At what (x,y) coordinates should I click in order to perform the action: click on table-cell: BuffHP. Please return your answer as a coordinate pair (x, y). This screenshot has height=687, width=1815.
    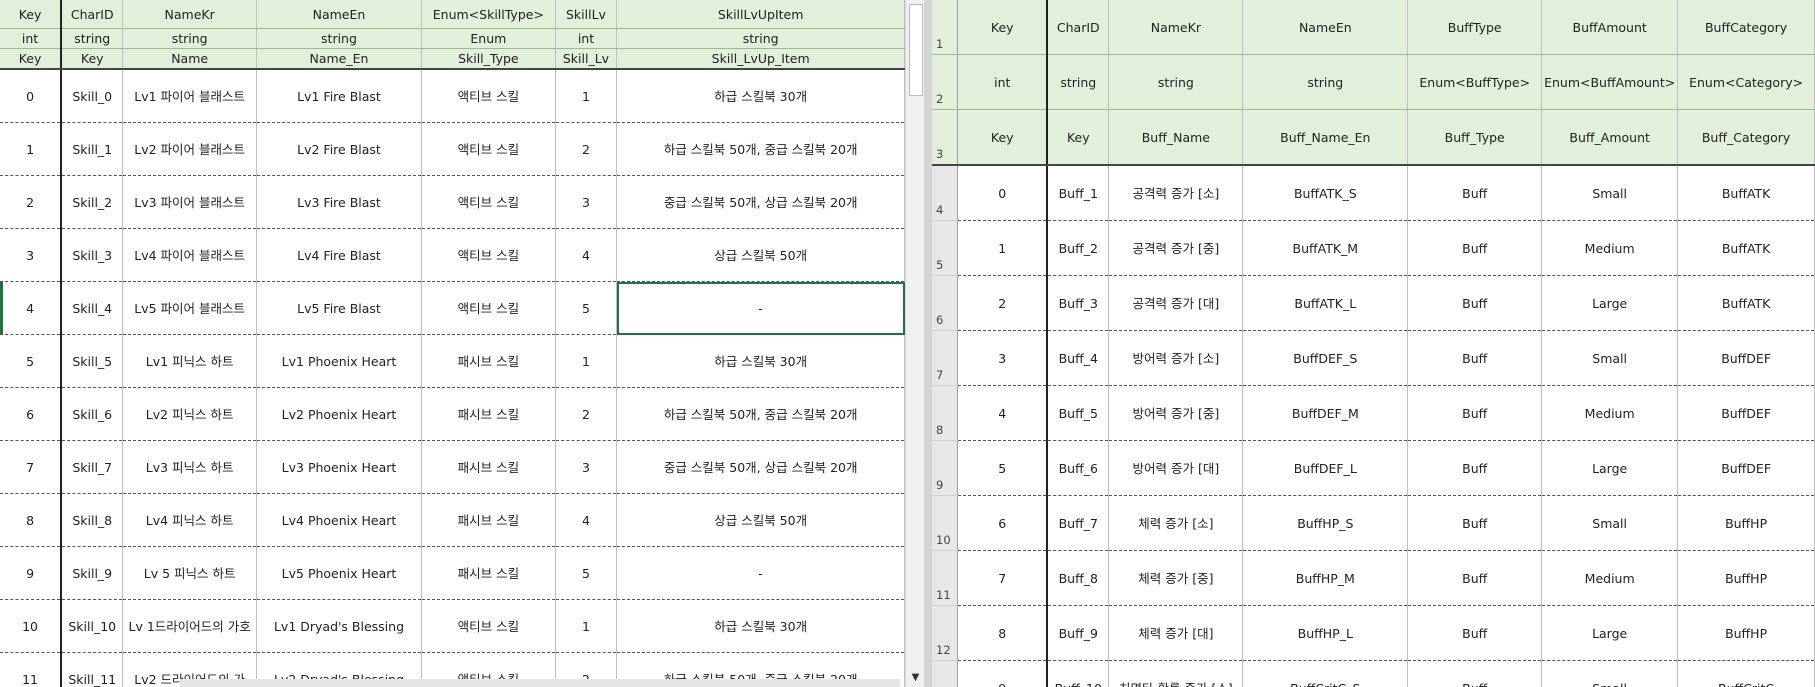
    Looking at the image, I should click on (1746, 523).